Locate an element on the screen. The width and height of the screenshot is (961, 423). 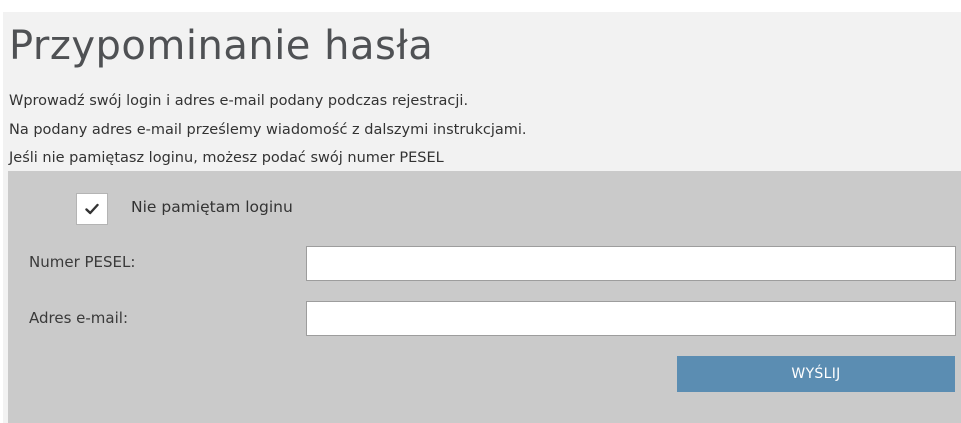
pesel-label: Numer PESEL: is located at coordinates (82, 262).